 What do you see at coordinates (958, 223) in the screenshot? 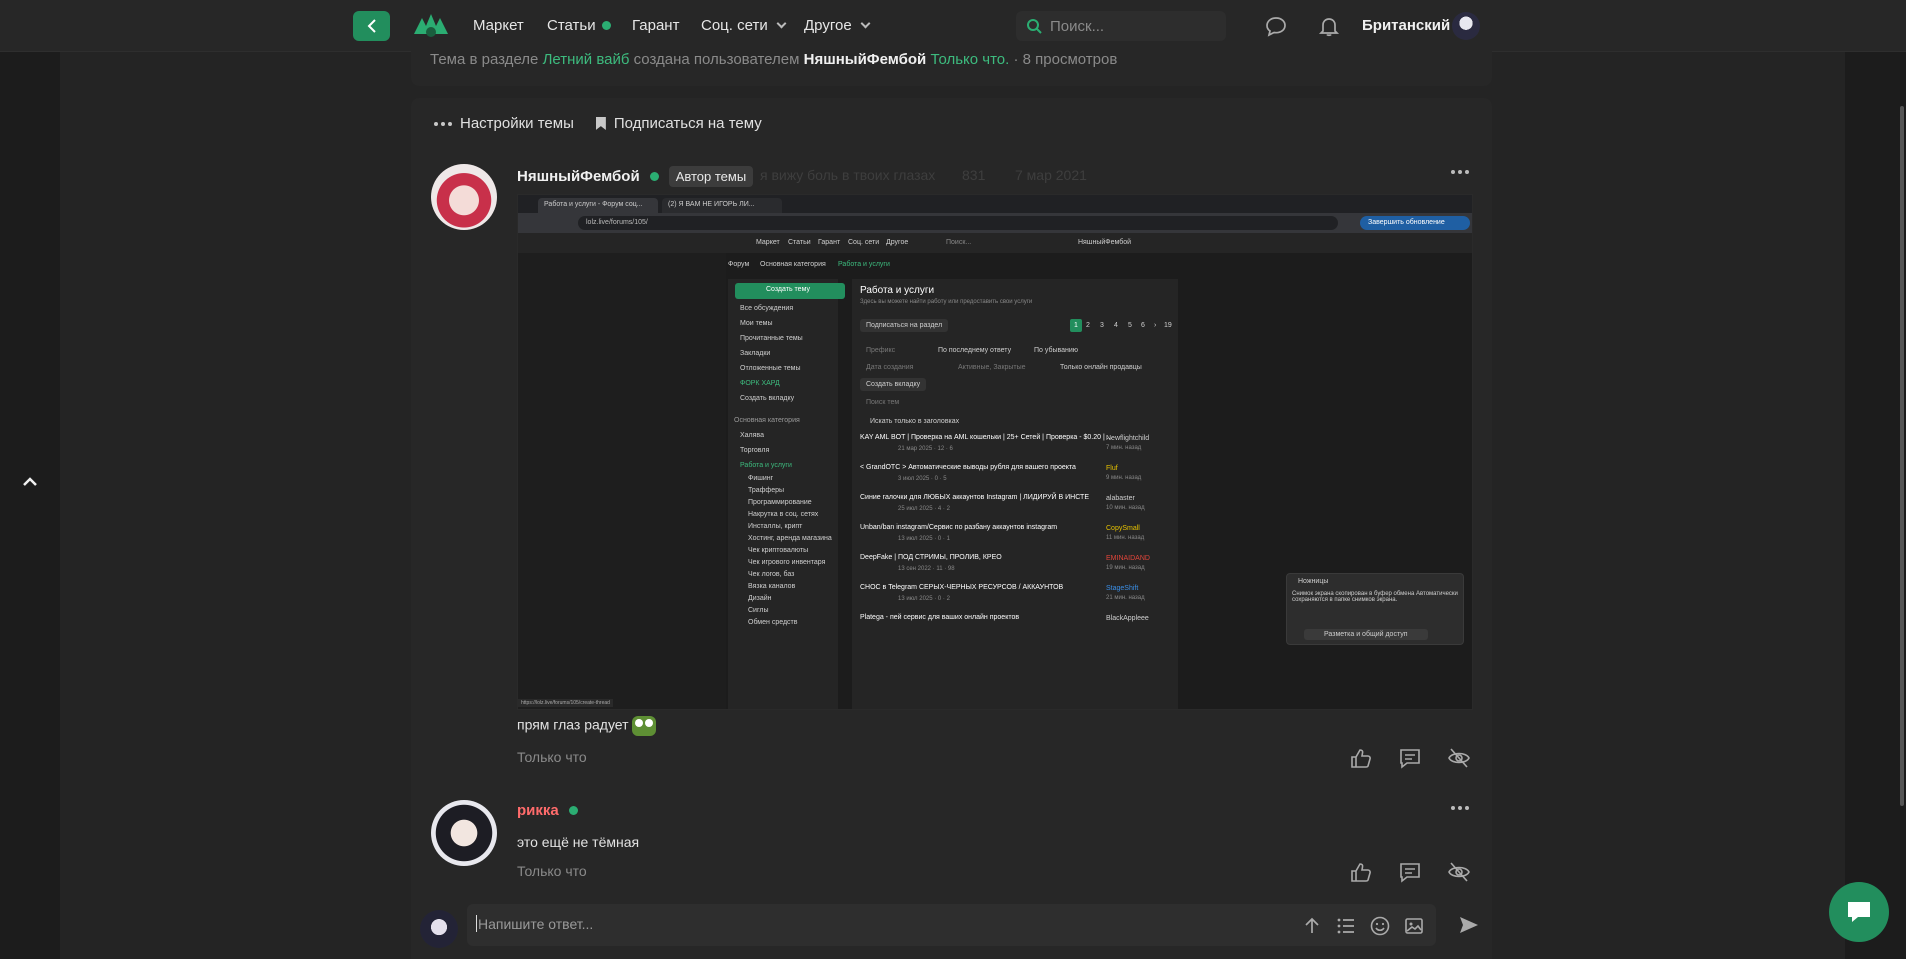
I see `browser-url: lolz.live/forums/105/` at bounding box center [958, 223].